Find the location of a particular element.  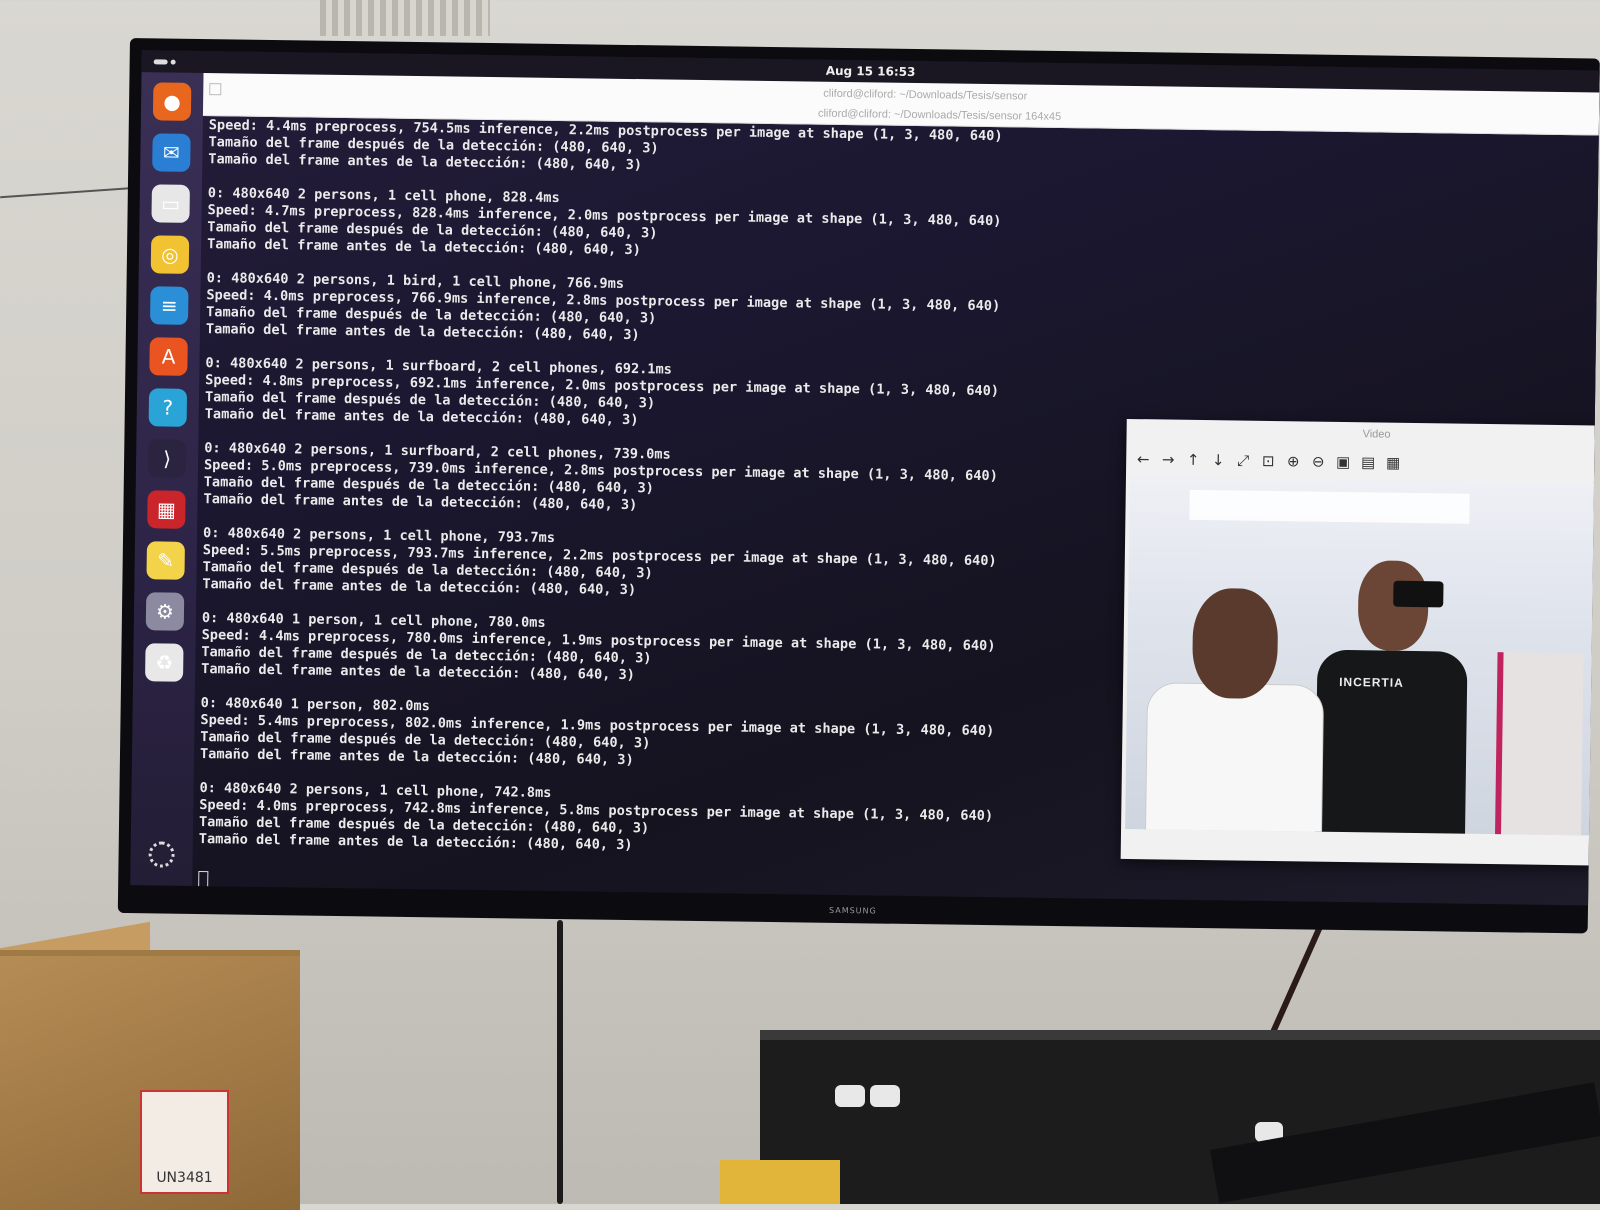

zoom-original-icon: ⊡ is located at coordinates (1268, 461).